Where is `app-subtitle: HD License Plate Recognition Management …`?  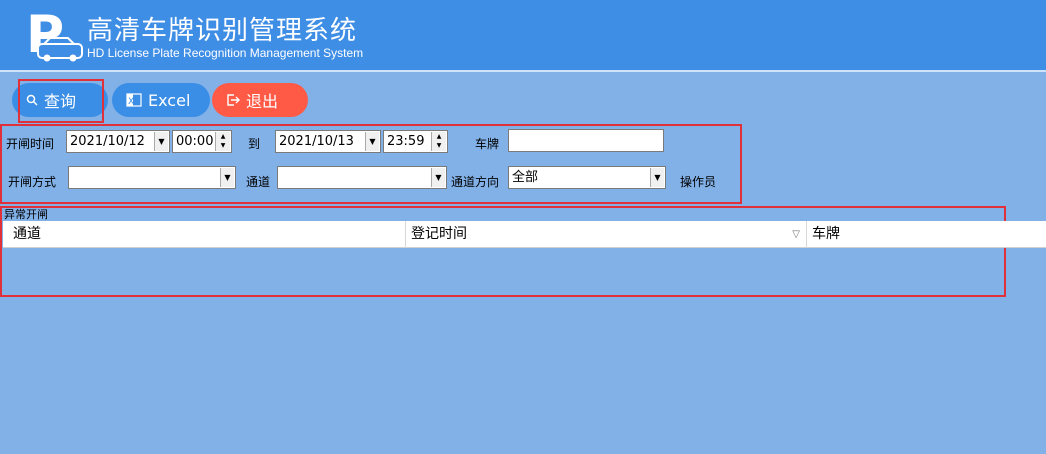 app-subtitle: HD License Plate Recognition Management … is located at coordinates (225, 53).